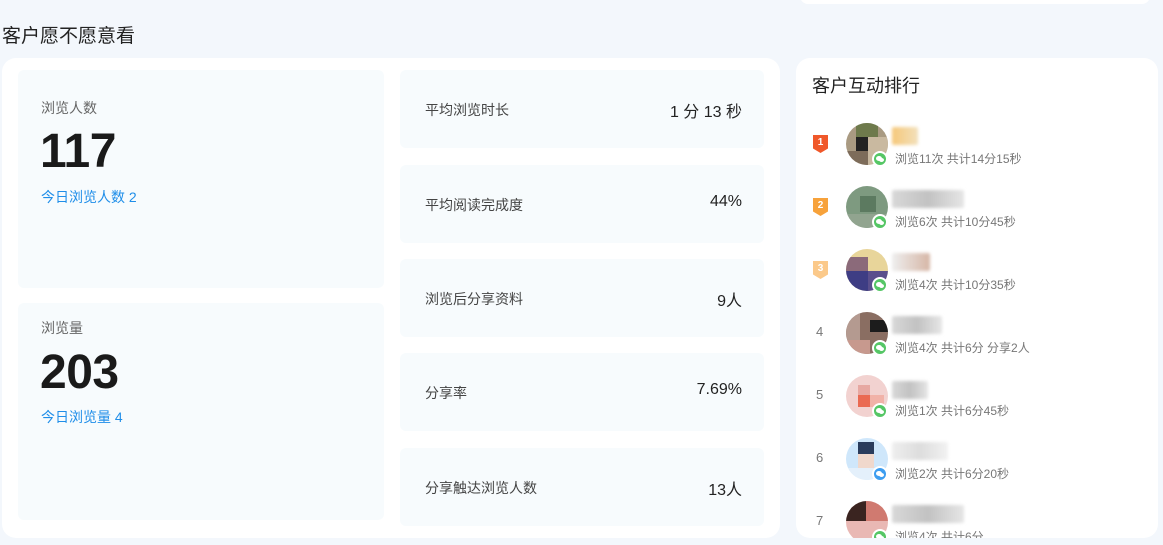 Image resolution: width=1163 pixels, height=545 pixels. Describe the element at coordinates (820, 331) in the screenshot. I see `rank-number: 4` at that location.